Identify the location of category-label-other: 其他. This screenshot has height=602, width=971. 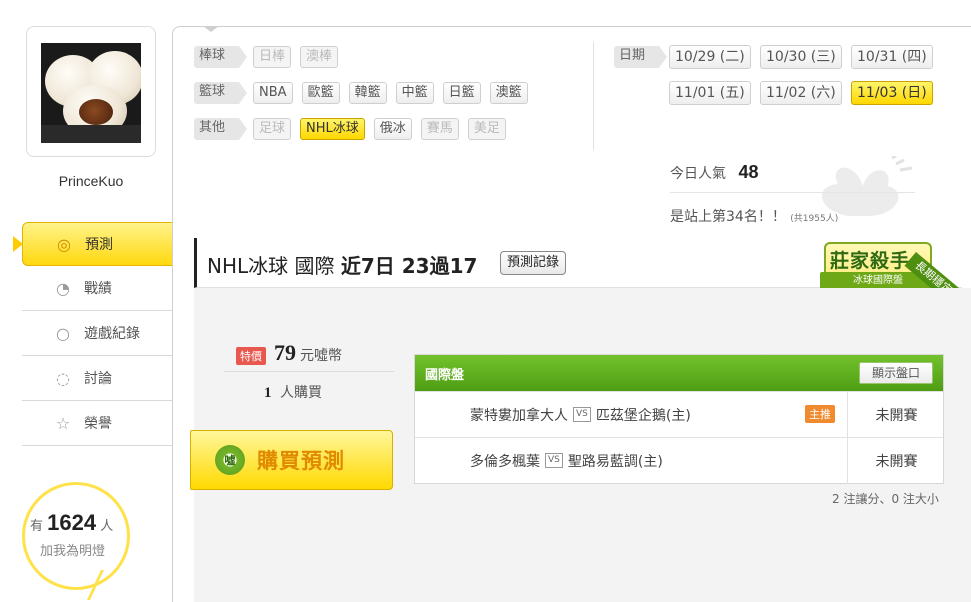
(221, 129).